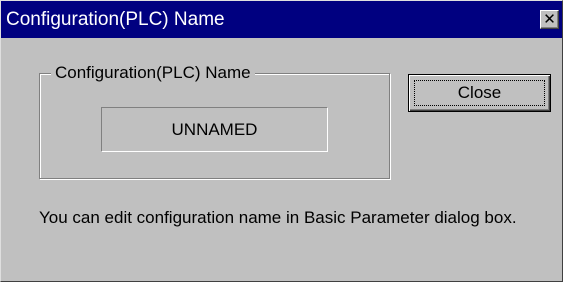 This screenshot has width=563, height=282. Describe the element at coordinates (549, 19) in the screenshot. I see `close-icon: ✕` at that location.